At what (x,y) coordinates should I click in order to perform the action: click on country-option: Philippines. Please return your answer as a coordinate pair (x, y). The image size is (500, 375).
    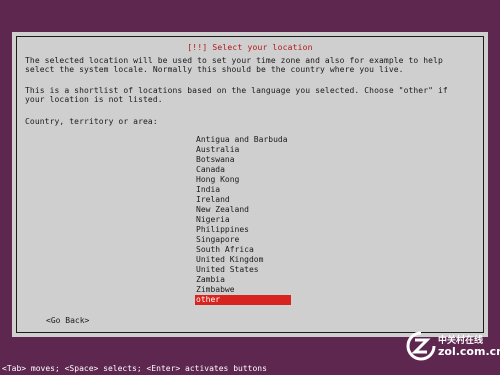
    Looking at the image, I should click on (243, 230).